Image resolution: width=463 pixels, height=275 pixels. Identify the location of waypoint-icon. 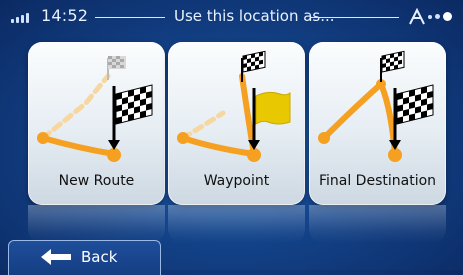
(234, 106).